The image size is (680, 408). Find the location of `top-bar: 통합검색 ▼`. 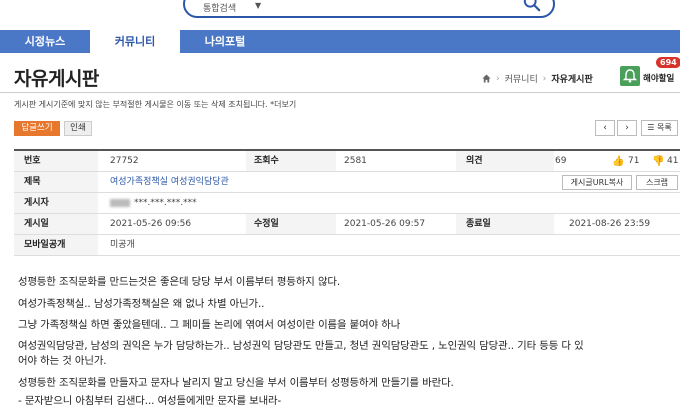

top-bar: 통합검색 ▼ is located at coordinates (340, 12).